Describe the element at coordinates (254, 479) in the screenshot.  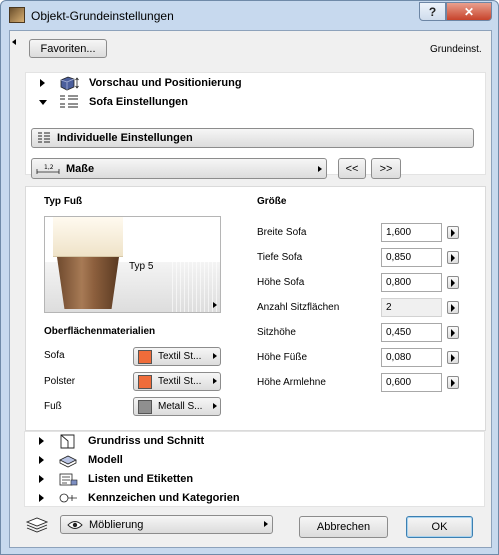
I see `section-lists-header: Listen und Etiketten` at that location.